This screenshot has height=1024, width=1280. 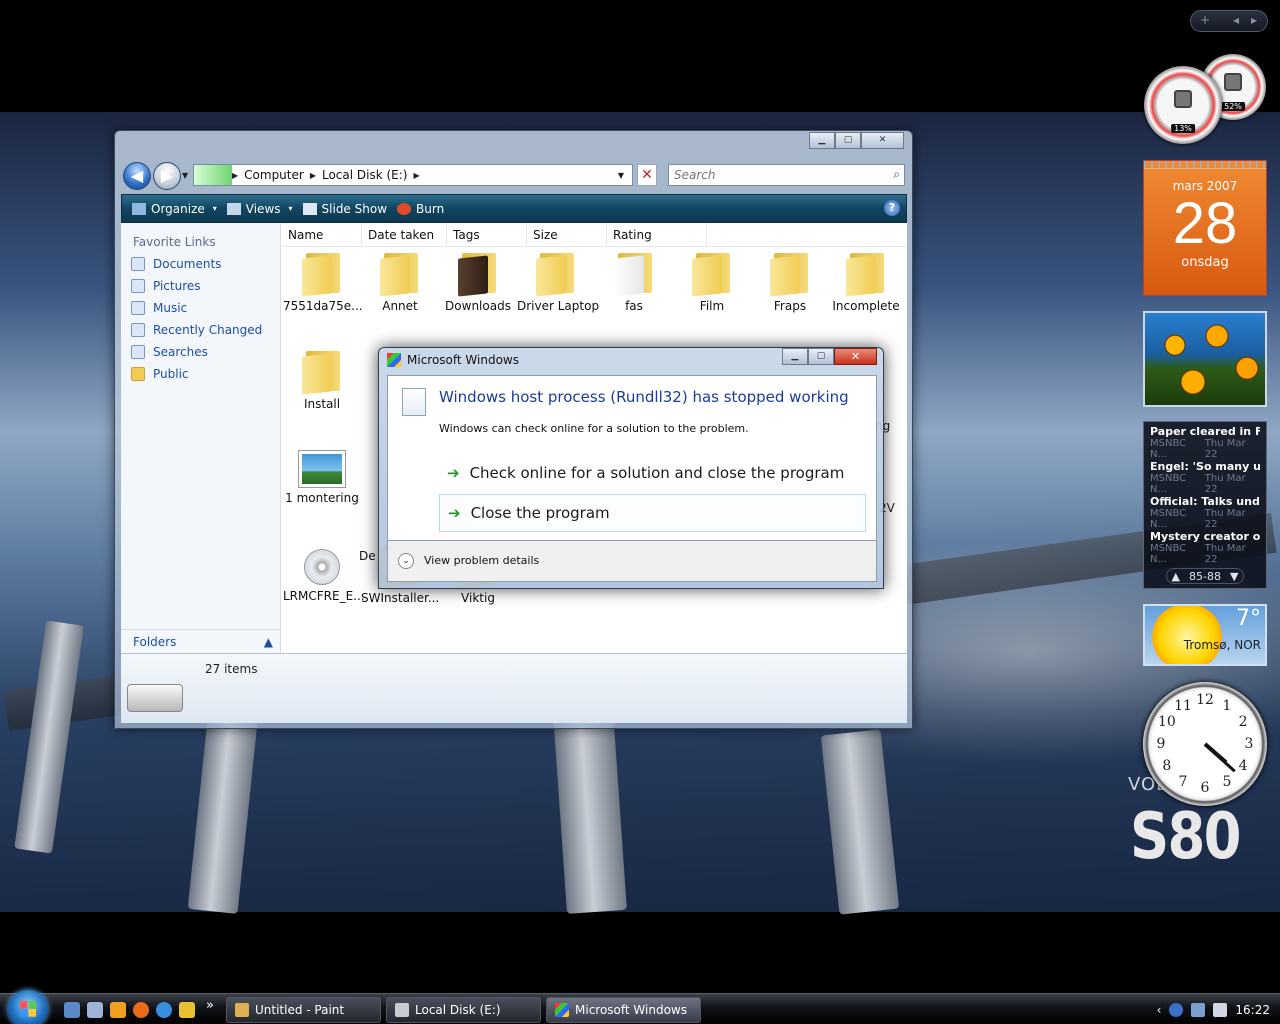 What do you see at coordinates (1205, 359) in the screenshot?
I see `slideshow-gadget` at bounding box center [1205, 359].